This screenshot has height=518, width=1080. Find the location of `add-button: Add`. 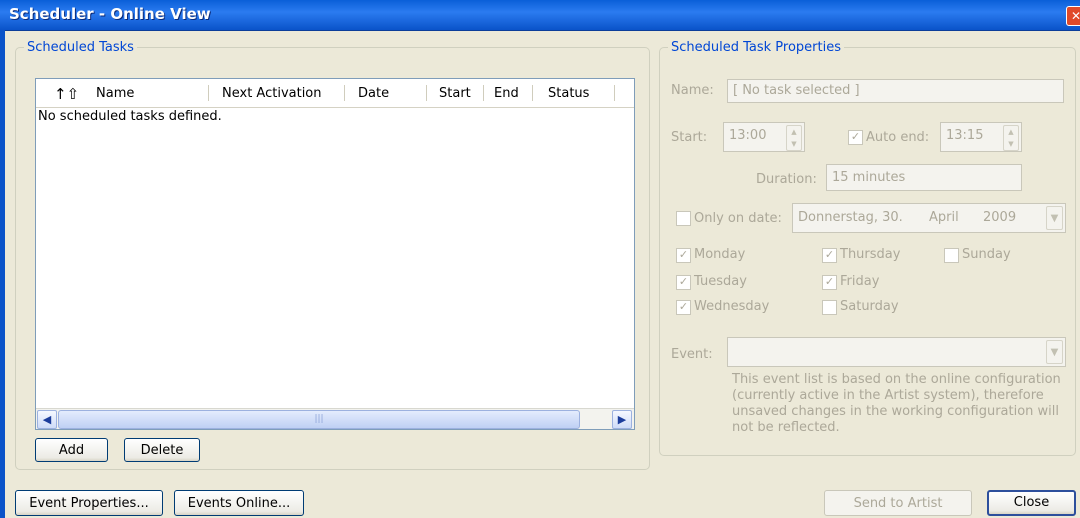

add-button: Add is located at coordinates (71, 450).